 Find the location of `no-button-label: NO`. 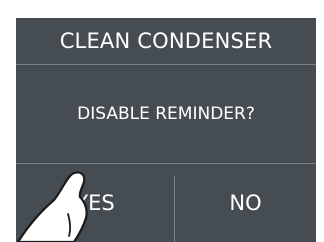

no-button-label: NO is located at coordinates (245, 203).